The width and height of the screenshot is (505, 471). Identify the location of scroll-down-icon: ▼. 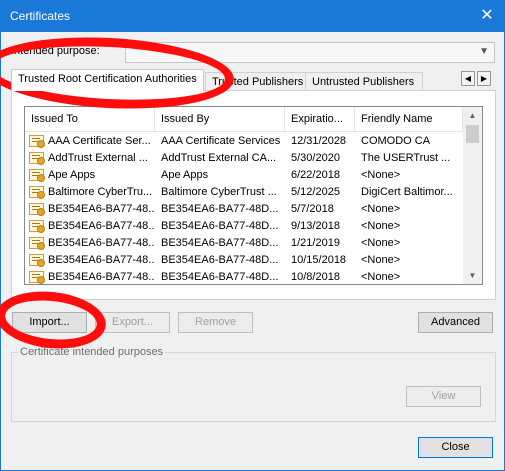
(472, 275).